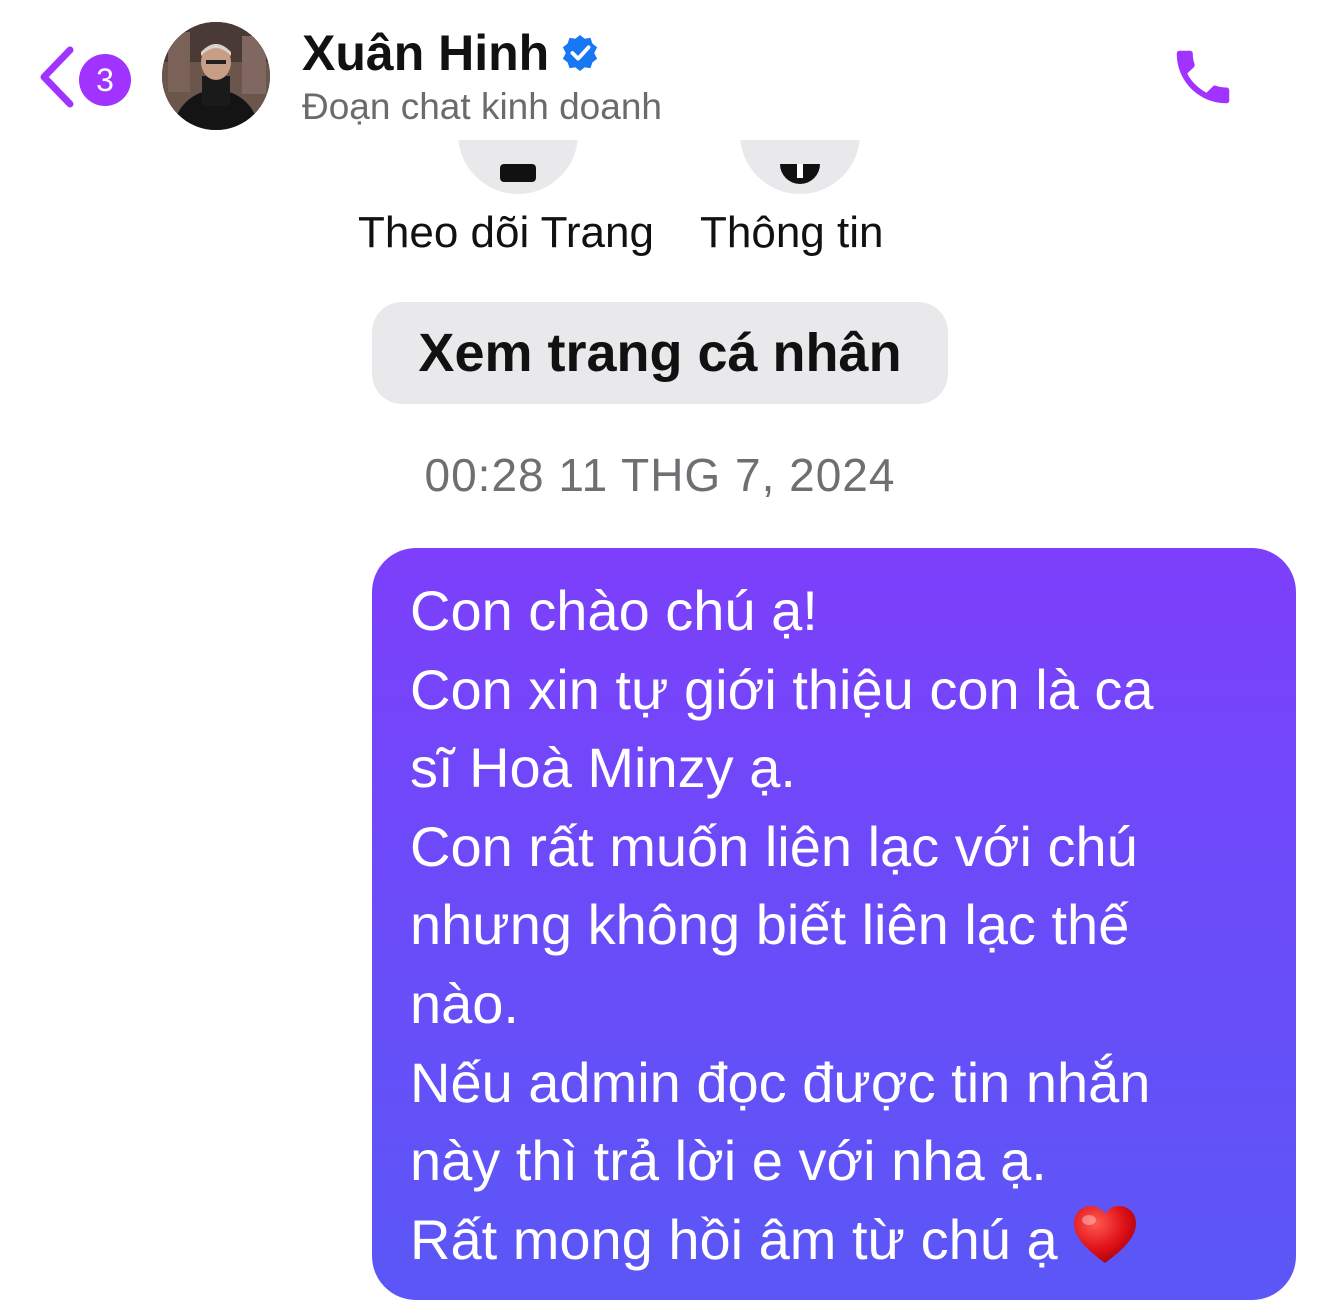  I want to click on message-line: Nếu admin đọc được tin nhắn, so click(780, 1082).